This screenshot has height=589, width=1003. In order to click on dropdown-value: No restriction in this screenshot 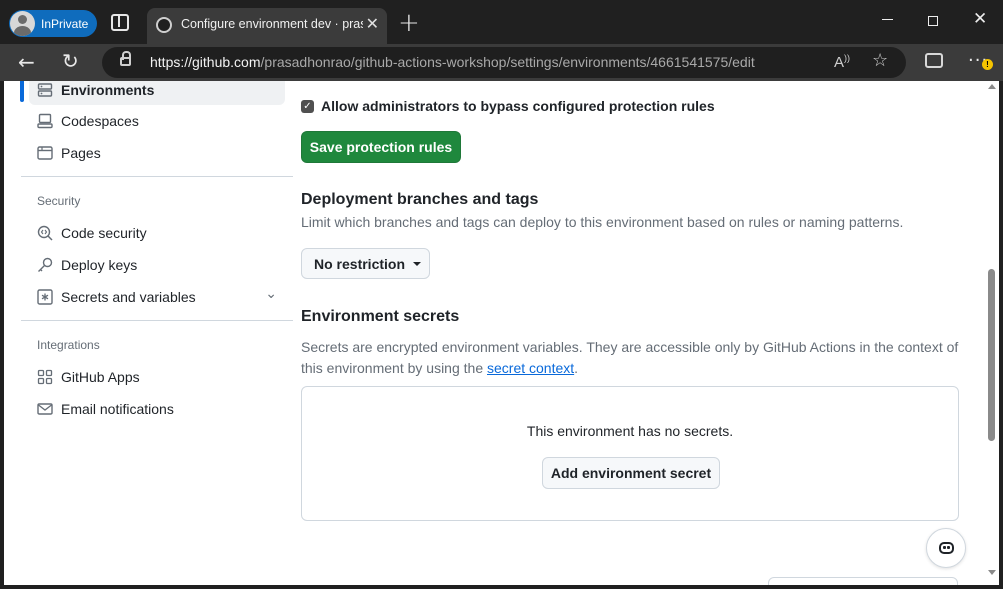, I will do `click(360, 263)`.